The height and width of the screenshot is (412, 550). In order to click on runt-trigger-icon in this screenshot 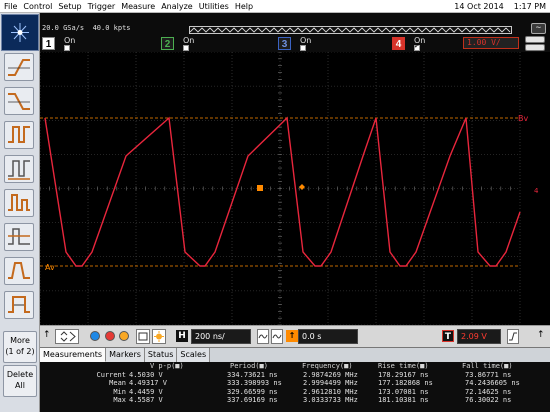, I will do `click(19, 203)`.